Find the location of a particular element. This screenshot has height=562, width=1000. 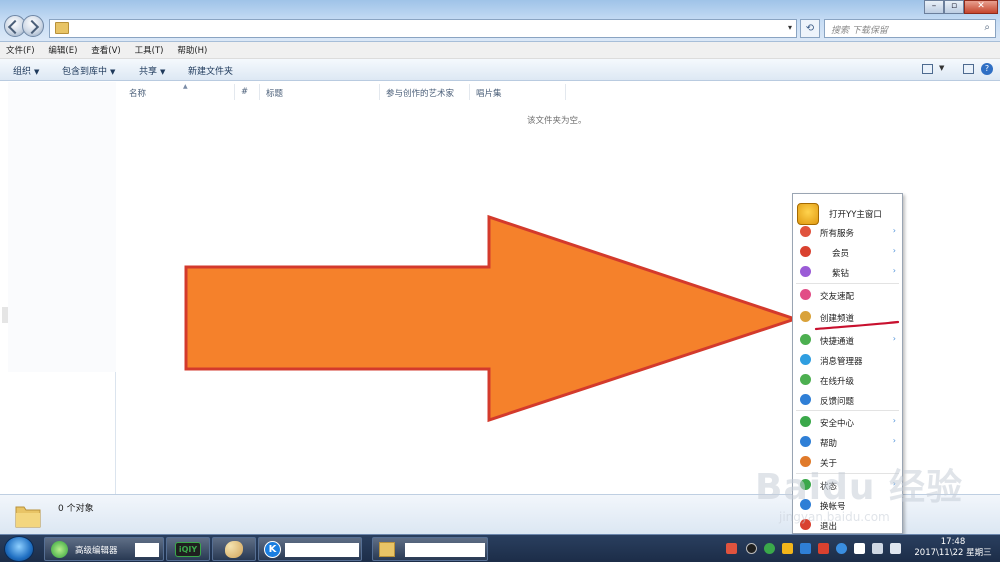

search-input: 搜索 下载保留 ⌕ is located at coordinates (910, 28).